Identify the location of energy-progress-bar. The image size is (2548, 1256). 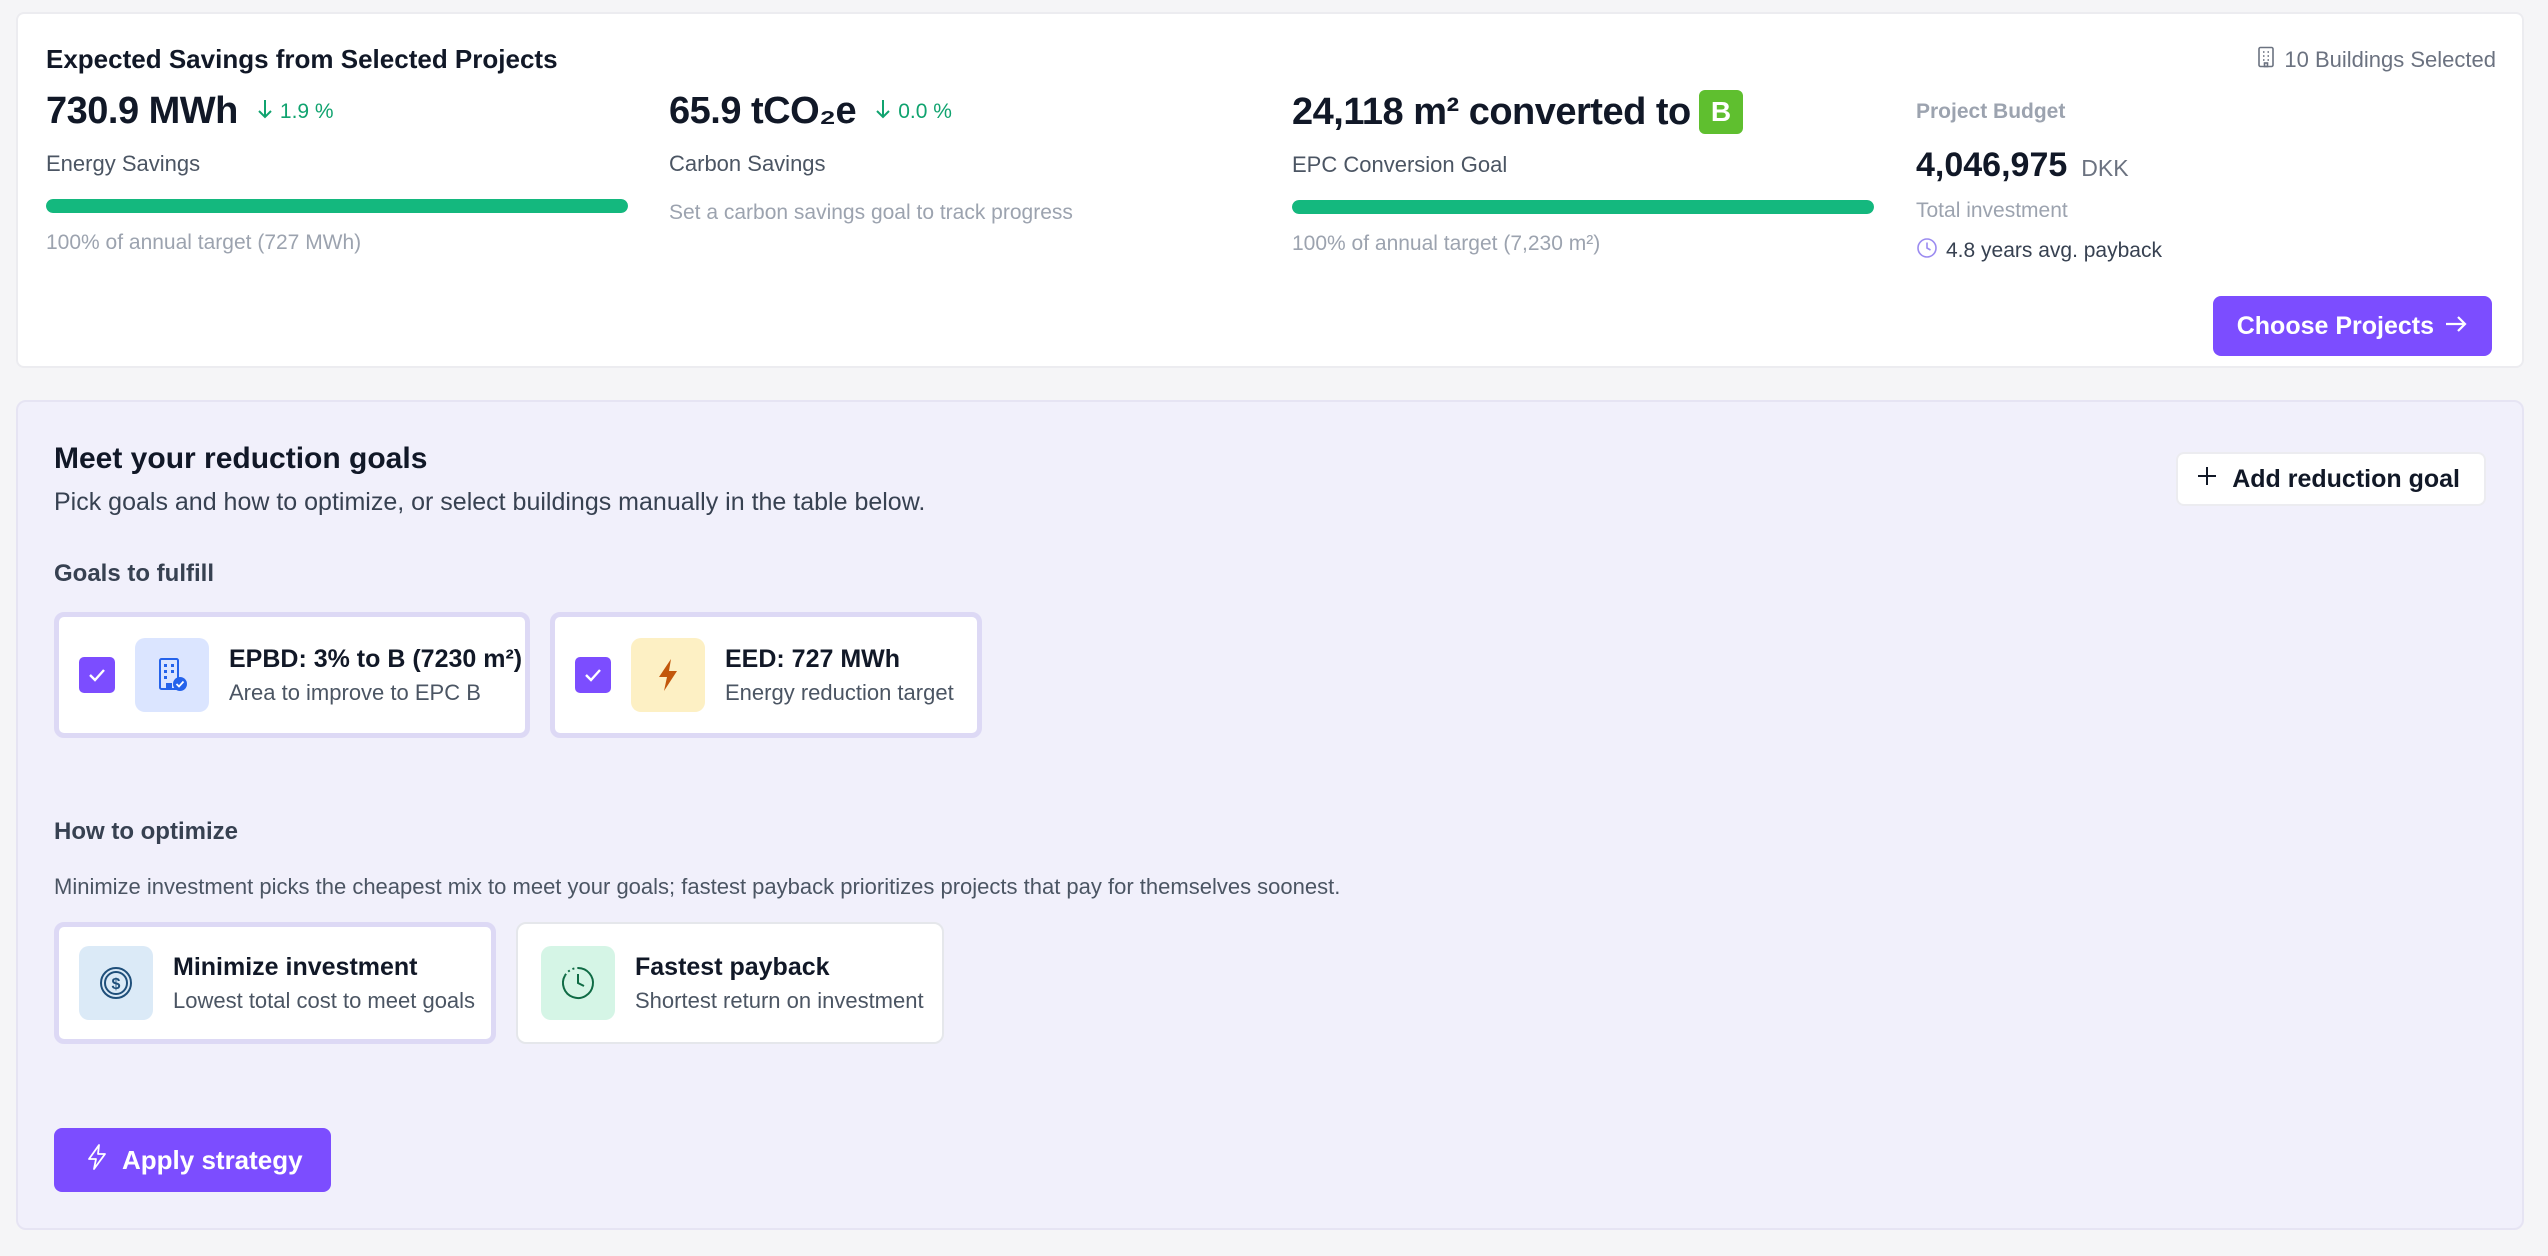
(337, 206).